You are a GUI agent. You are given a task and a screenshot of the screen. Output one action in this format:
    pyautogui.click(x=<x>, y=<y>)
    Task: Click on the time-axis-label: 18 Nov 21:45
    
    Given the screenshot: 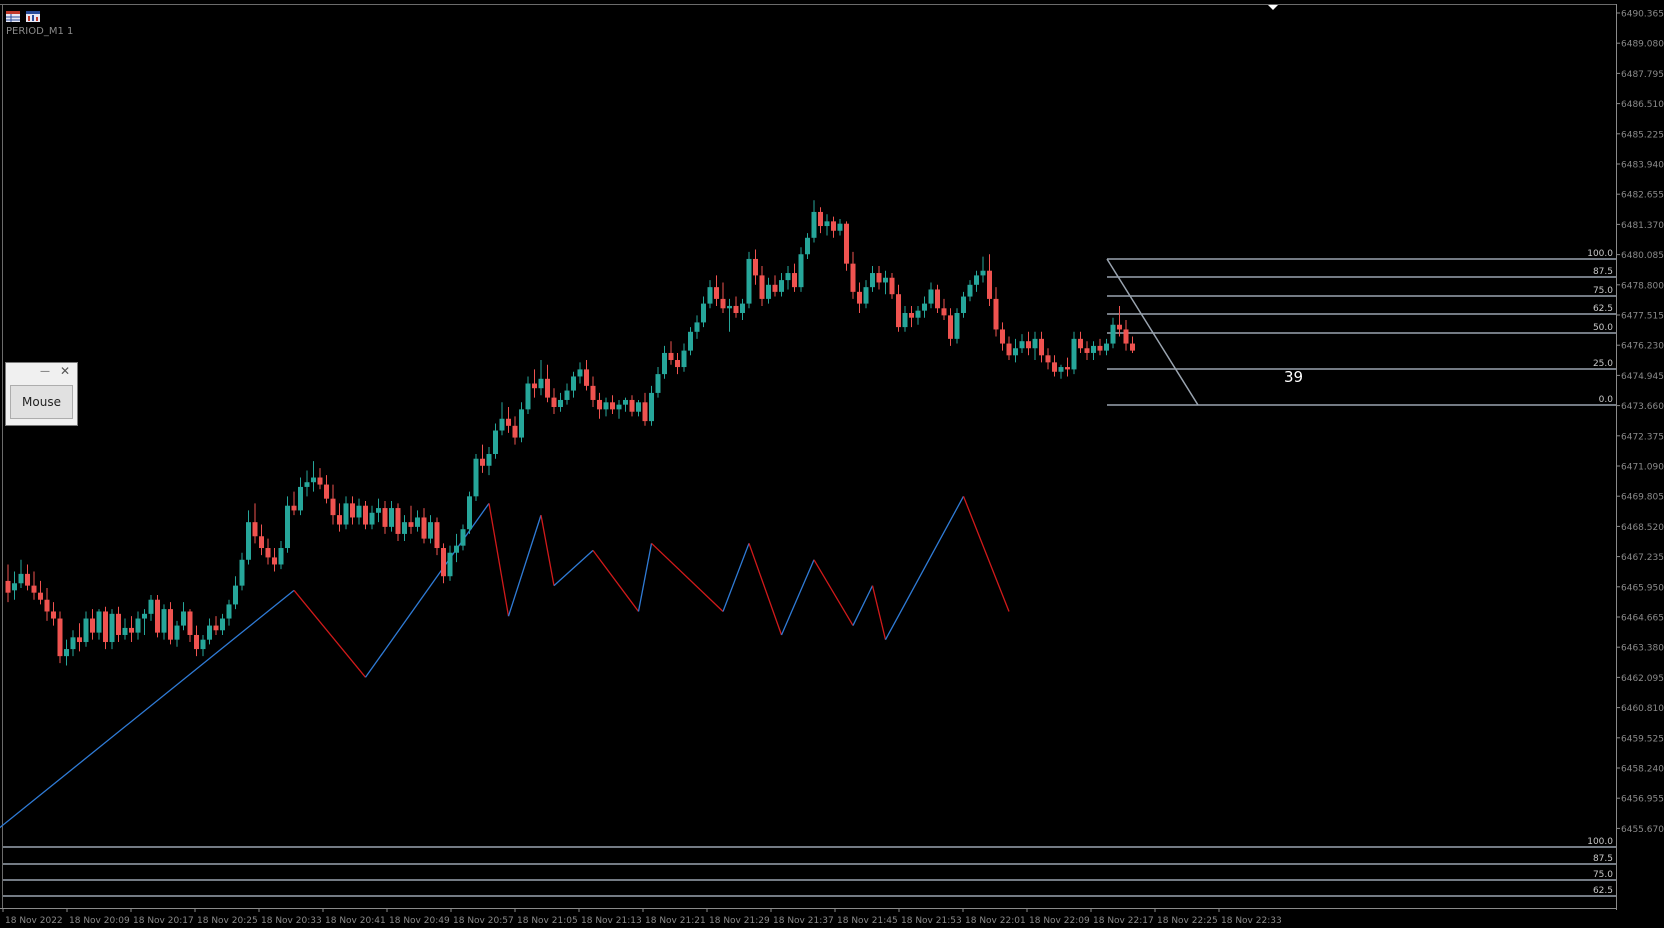 What is the action you would take?
    pyautogui.click(x=867, y=921)
    